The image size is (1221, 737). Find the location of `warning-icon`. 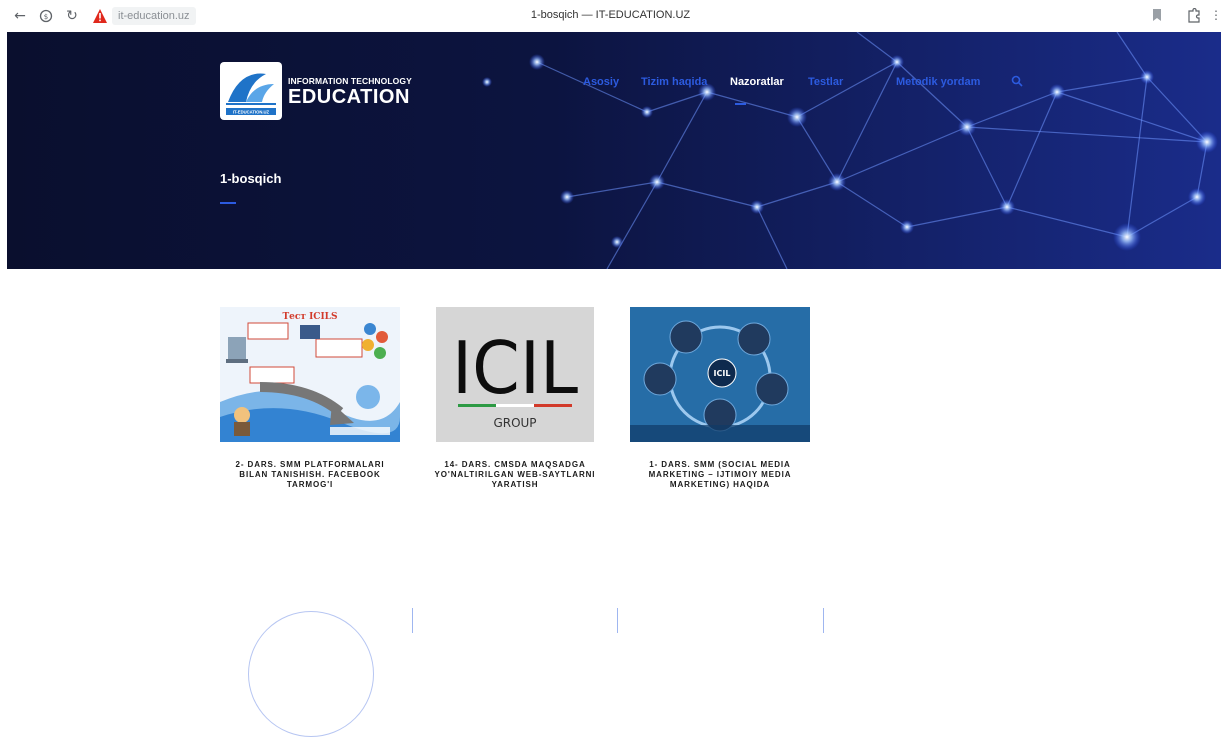

warning-icon is located at coordinates (100, 16).